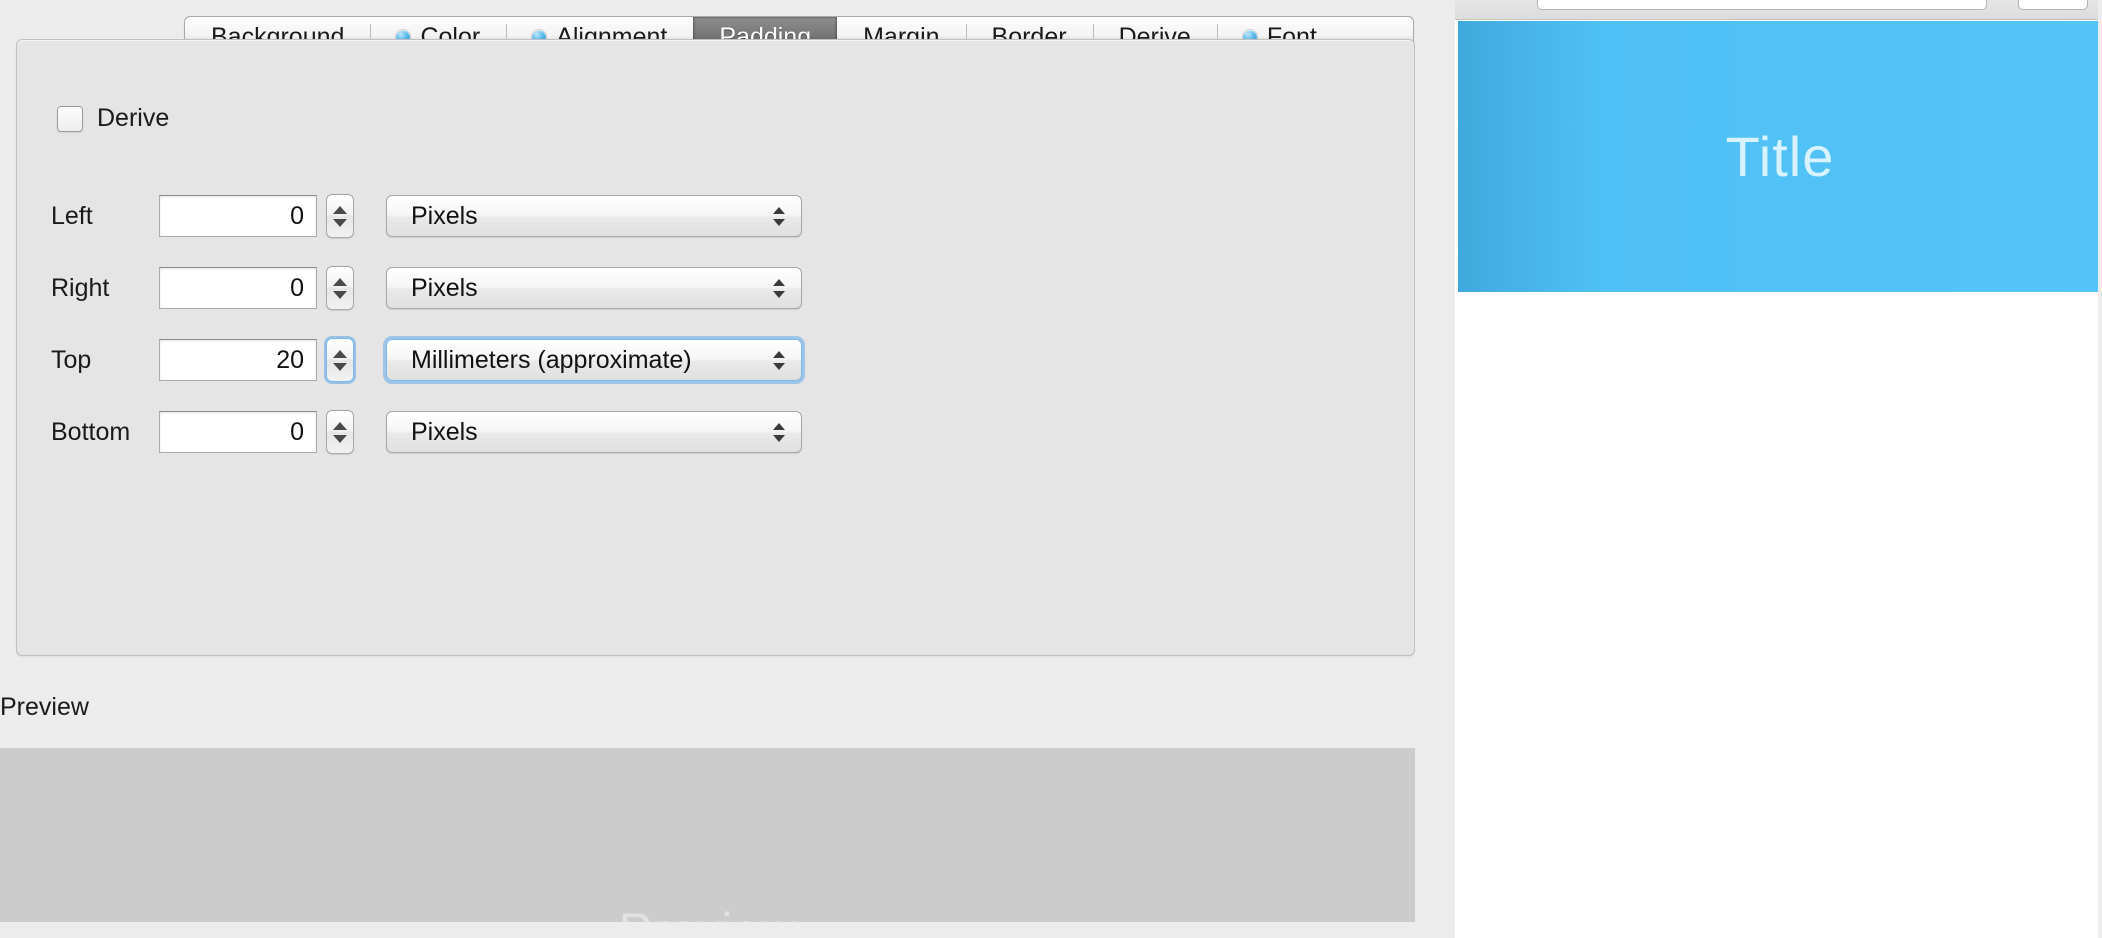 Image resolution: width=2102 pixels, height=938 pixels. Describe the element at coordinates (238, 432) in the screenshot. I see `bottom-value-input: 0` at that location.